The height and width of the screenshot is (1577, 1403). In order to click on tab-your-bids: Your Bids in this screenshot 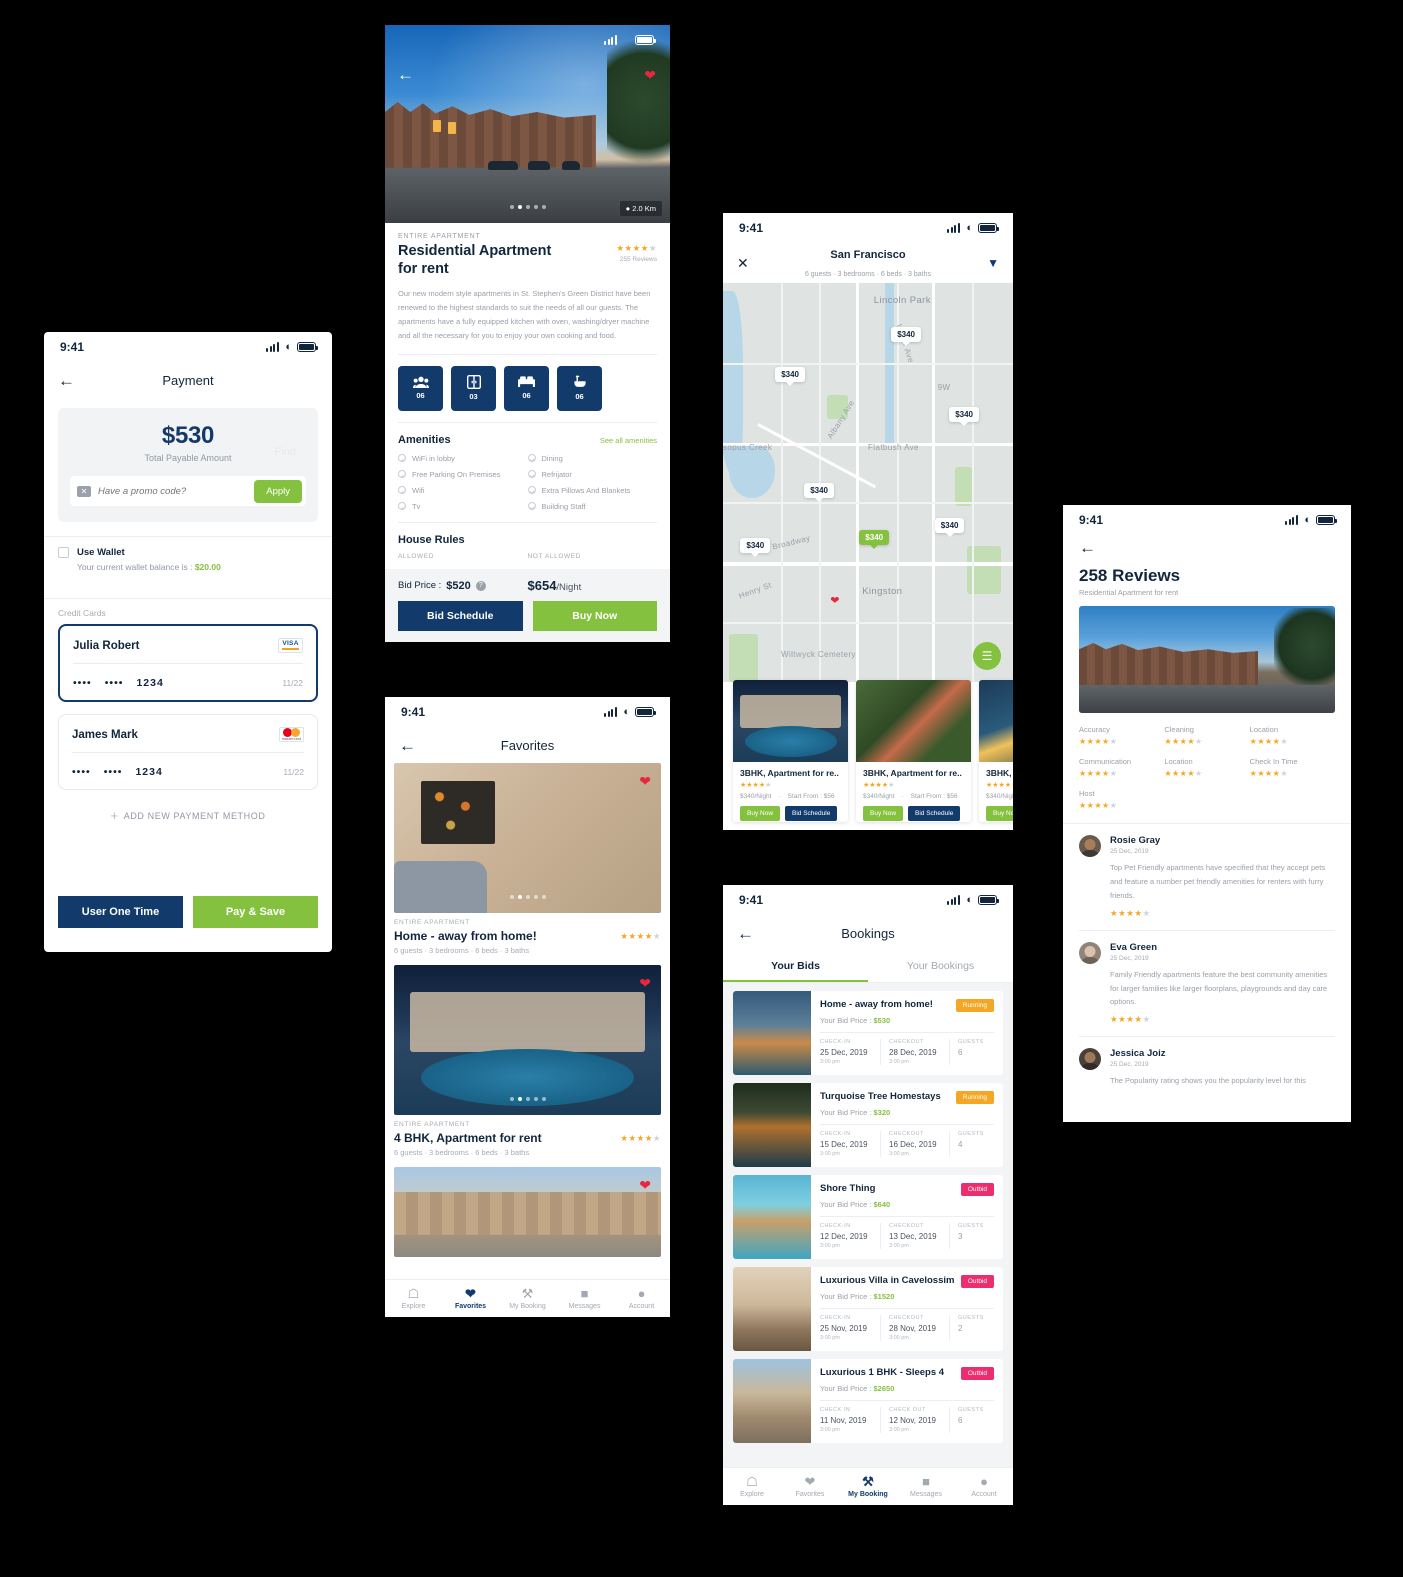, I will do `click(795, 966)`.